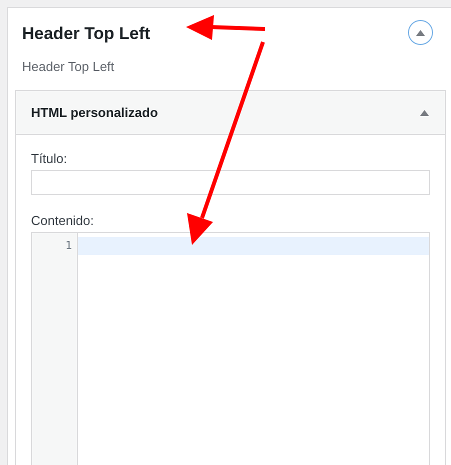  I want to click on collapse-toggle-button, so click(420, 32).